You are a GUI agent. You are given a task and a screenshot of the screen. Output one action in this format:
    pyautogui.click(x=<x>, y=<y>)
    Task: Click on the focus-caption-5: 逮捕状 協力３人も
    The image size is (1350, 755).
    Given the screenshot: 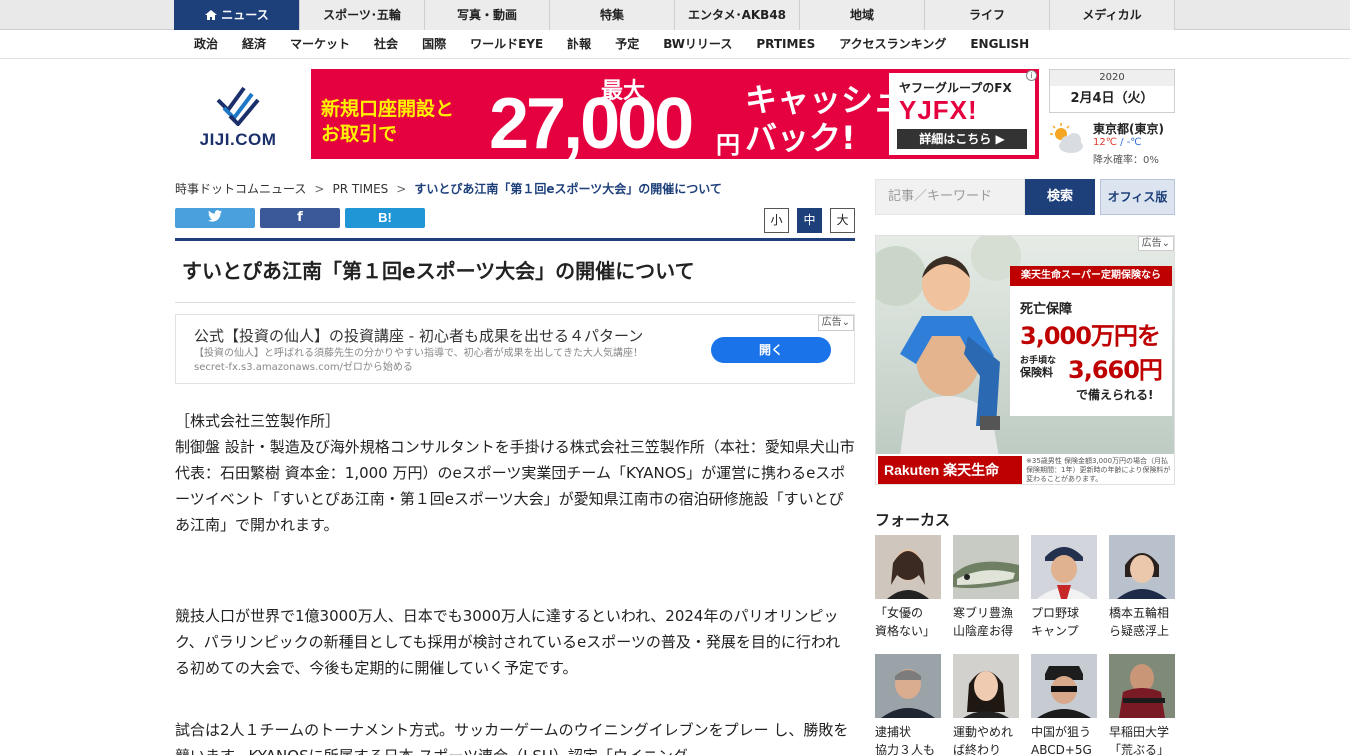 What is the action you would take?
    pyautogui.click(x=910, y=739)
    